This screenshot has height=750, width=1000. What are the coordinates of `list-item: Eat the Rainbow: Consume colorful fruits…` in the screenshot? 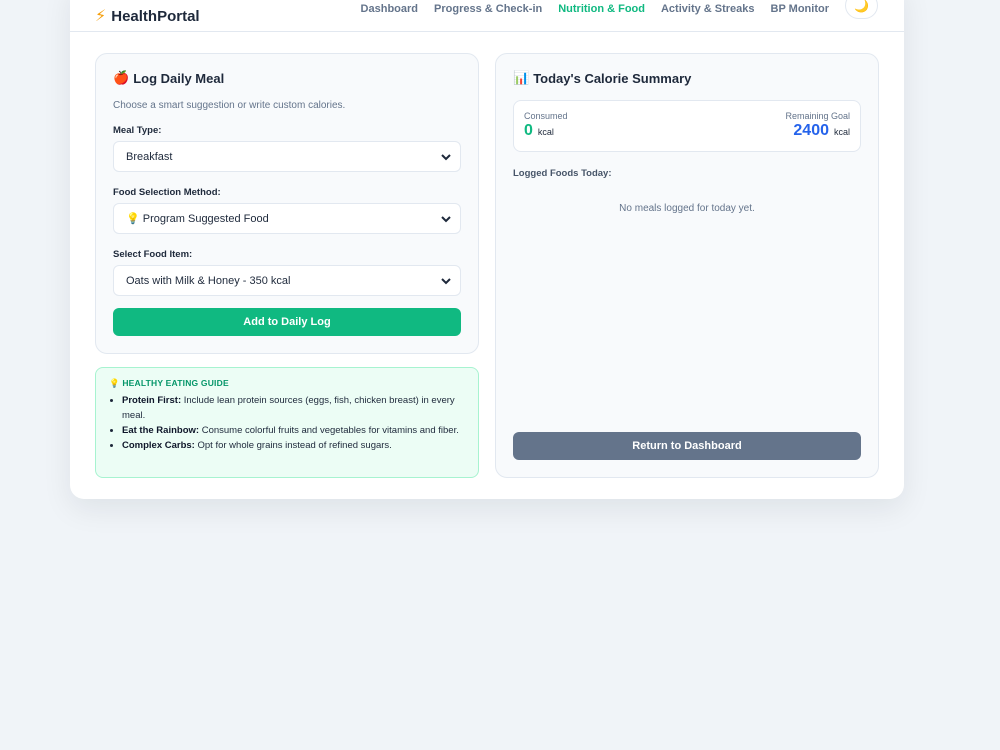 It's located at (292, 430).